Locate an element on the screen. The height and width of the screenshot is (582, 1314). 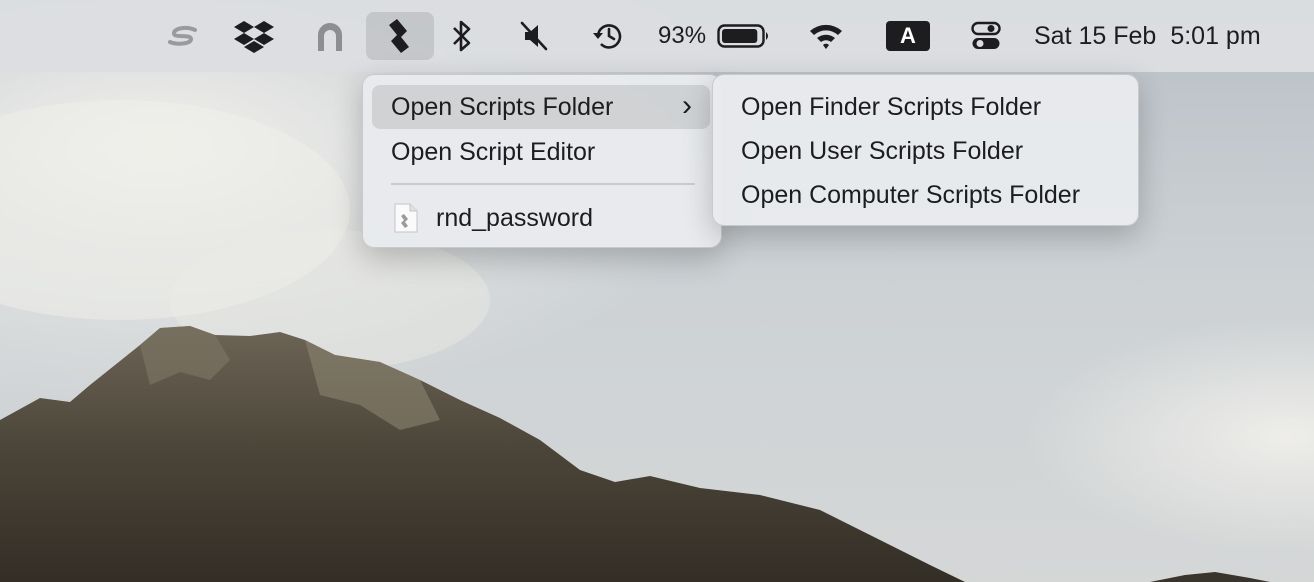
battery-icon is located at coordinates (744, 36).